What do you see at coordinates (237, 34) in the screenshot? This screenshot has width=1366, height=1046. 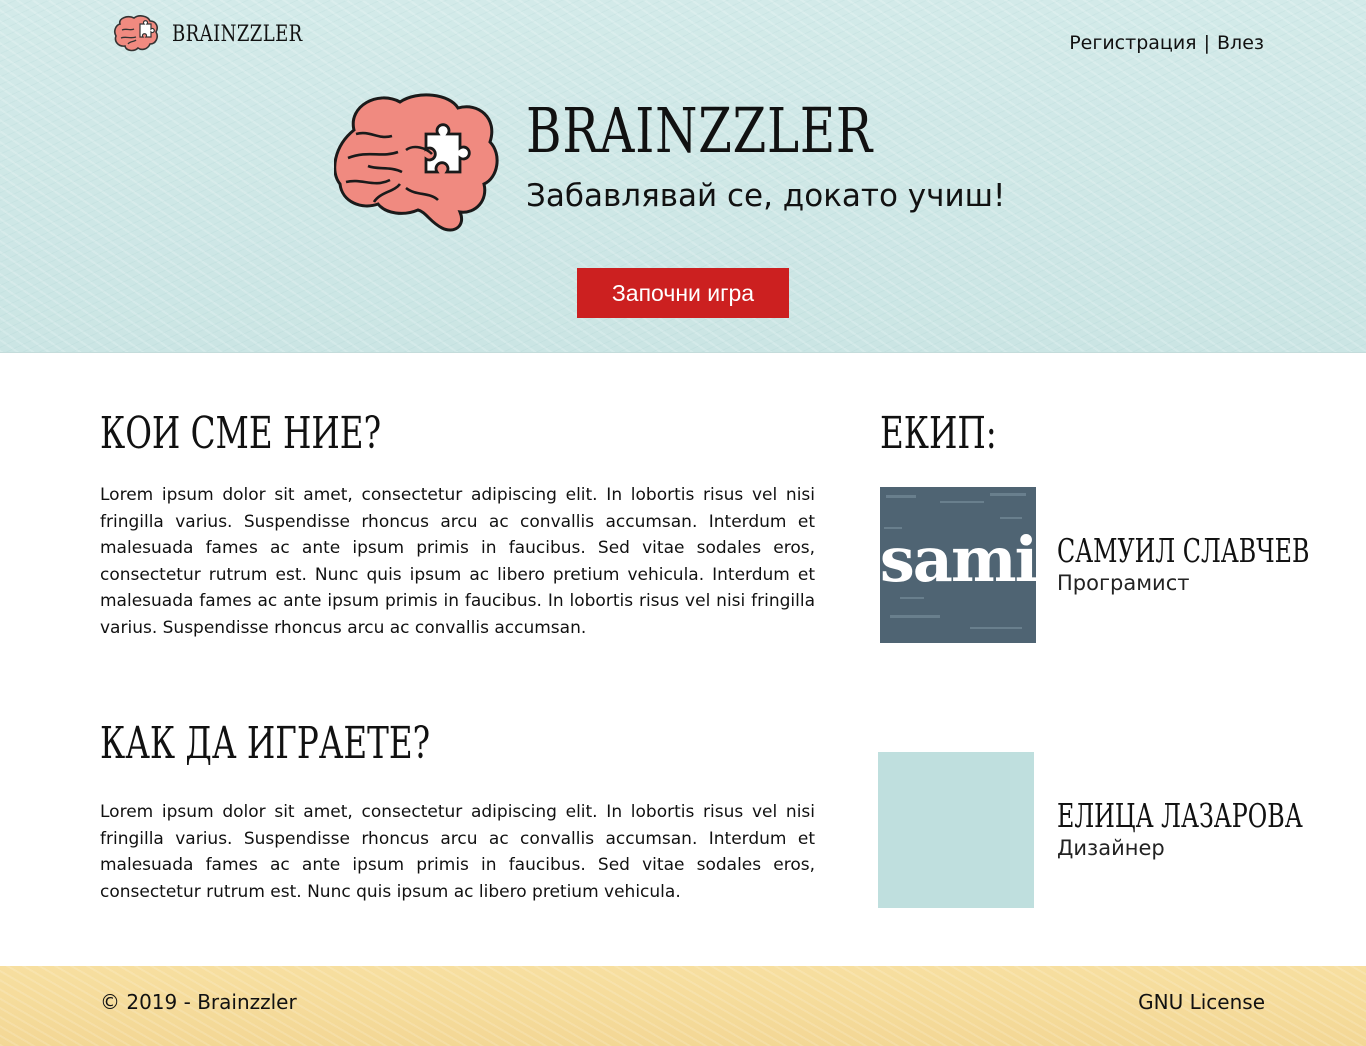 I see `logo-text: BRAINZZLER` at bounding box center [237, 34].